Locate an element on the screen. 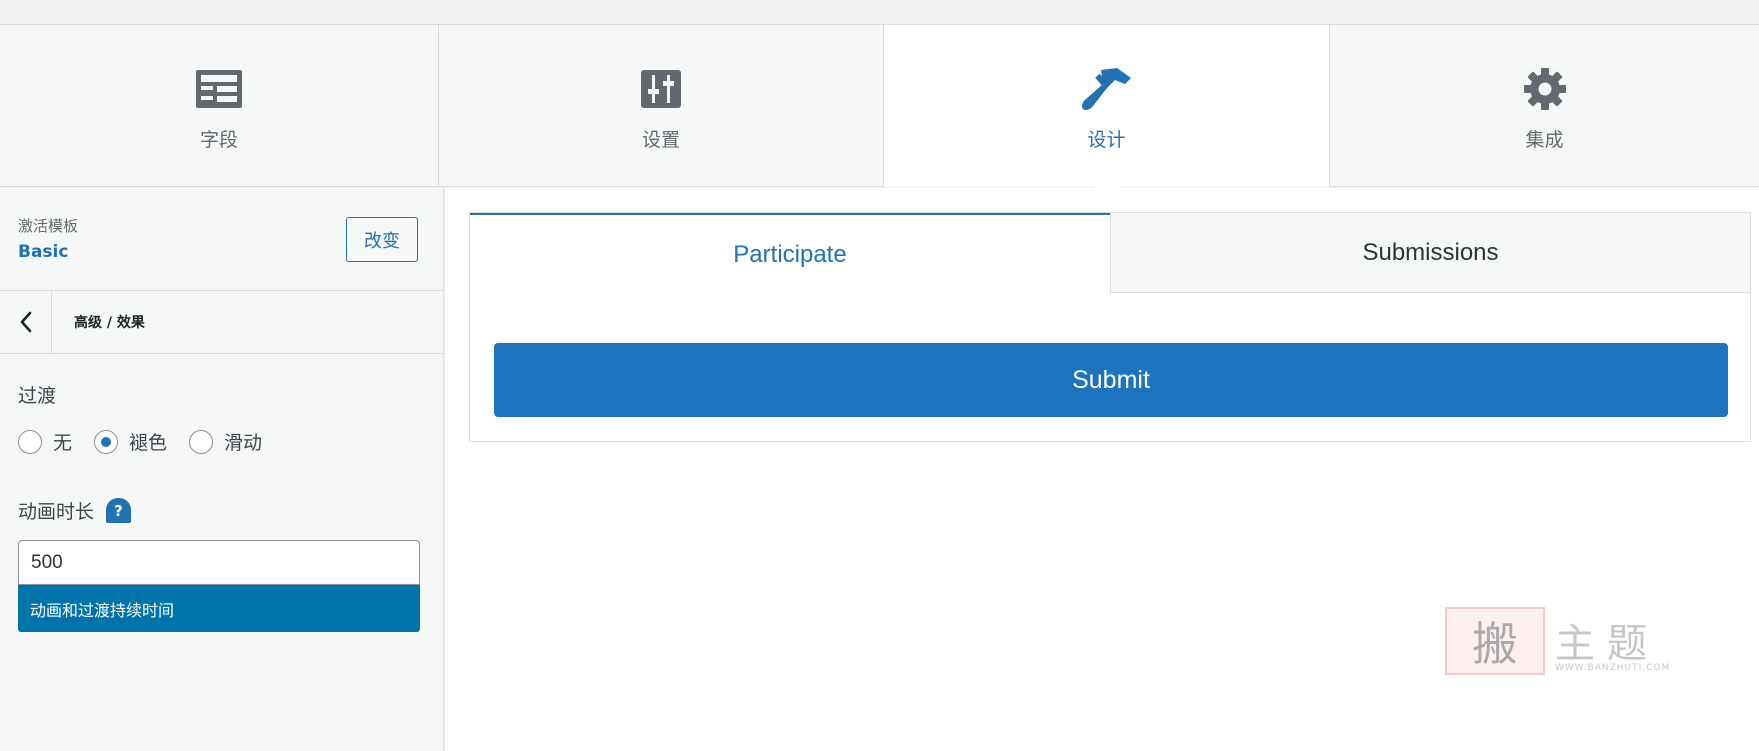 This screenshot has width=1759, height=751. watermark-url: WWW.BANZHUTI.COM is located at coordinates (1613, 668).